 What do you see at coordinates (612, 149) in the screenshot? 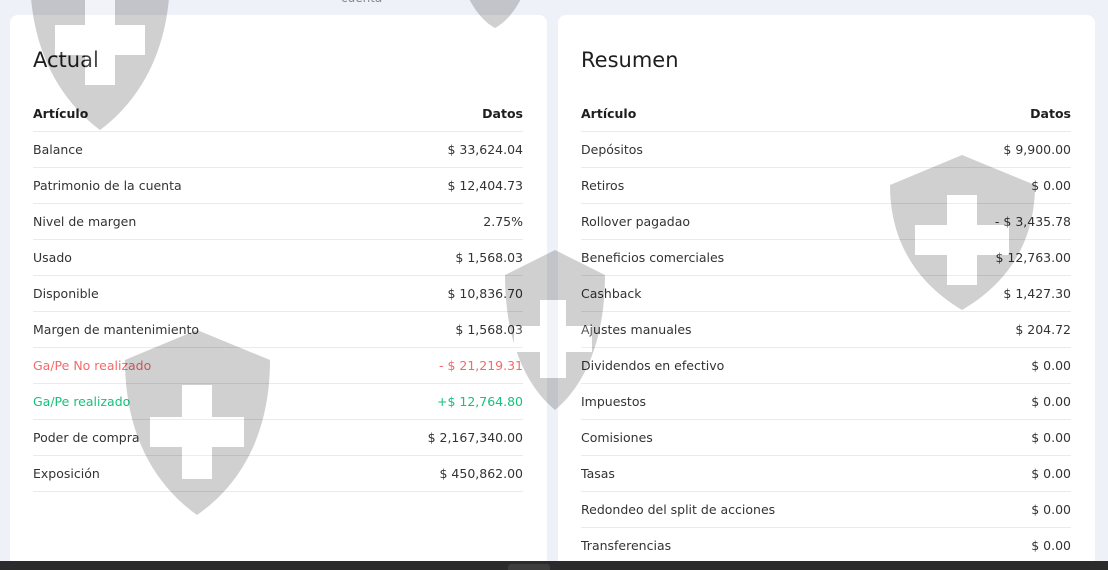
I see `row-label: Depósitos` at bounding box center [612, 149].